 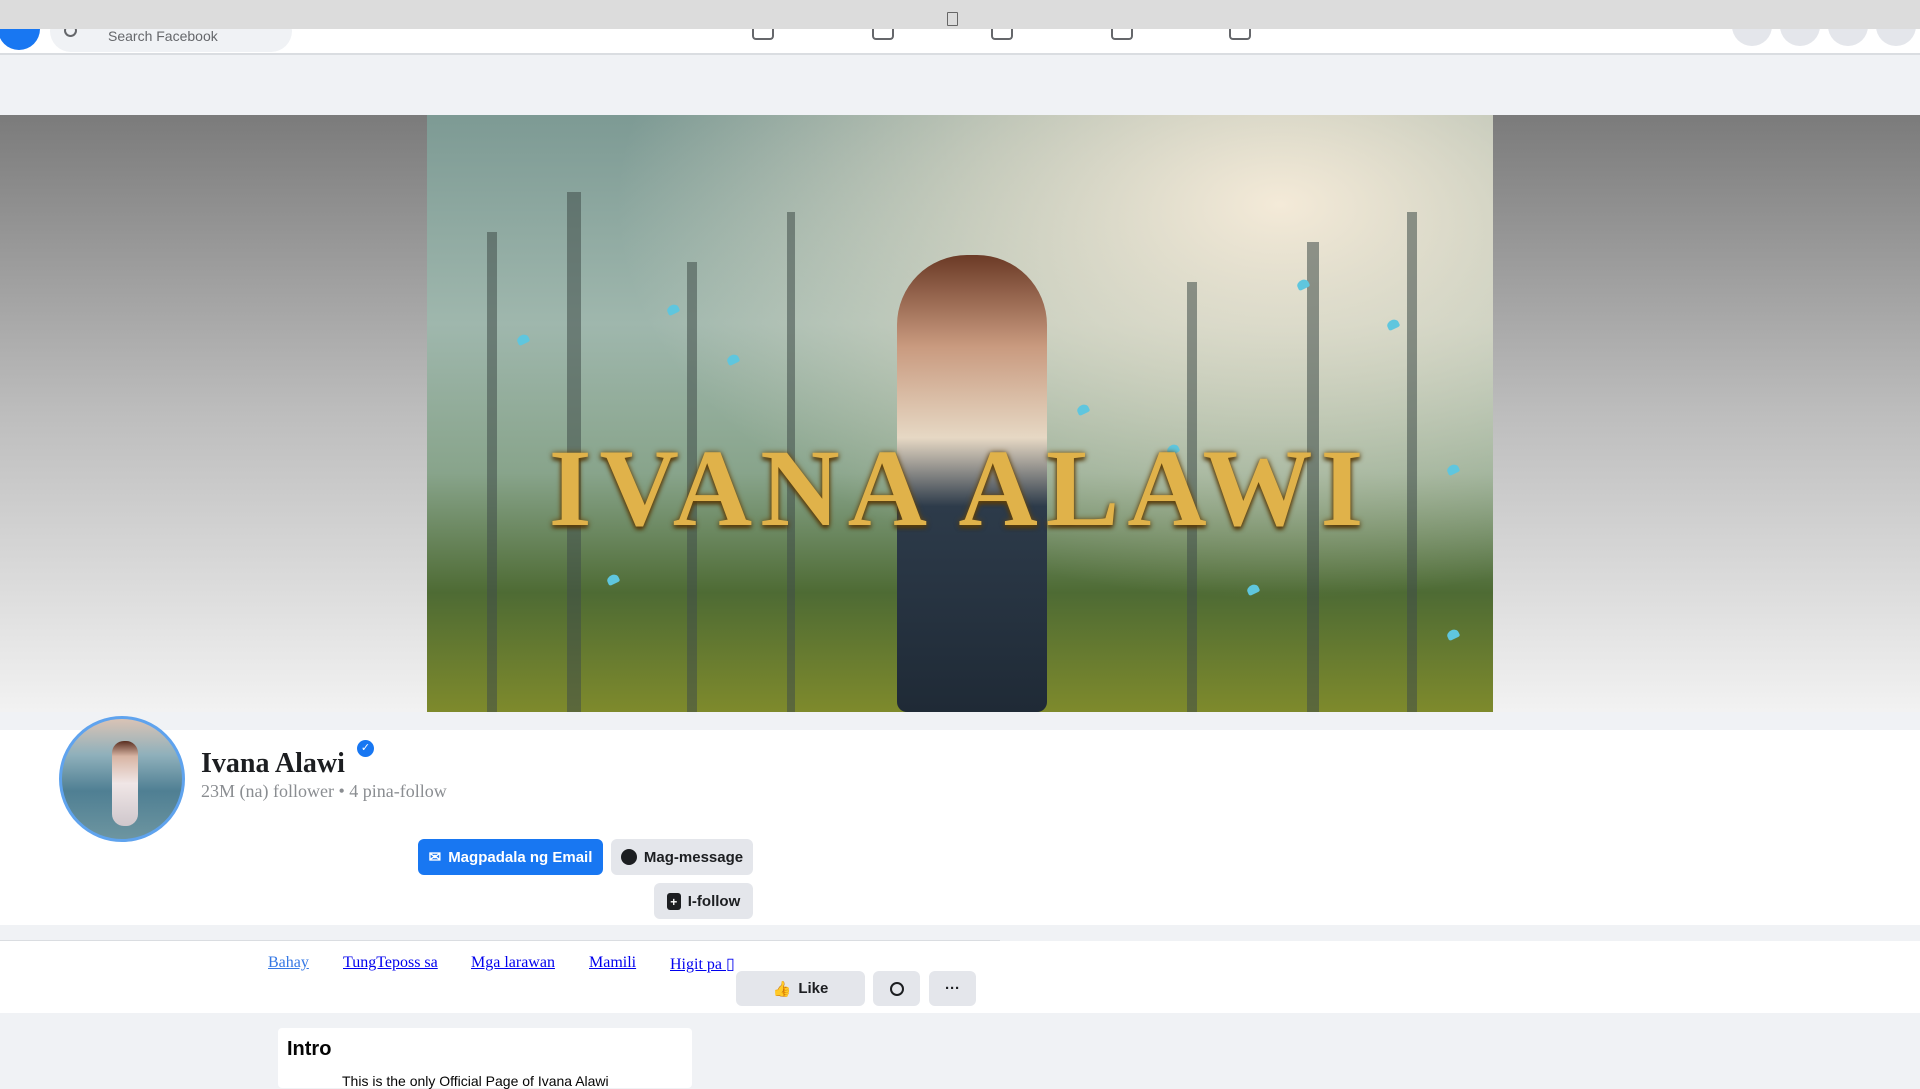 I want to click on more-options-button: ···, so click(x=952, y=988).